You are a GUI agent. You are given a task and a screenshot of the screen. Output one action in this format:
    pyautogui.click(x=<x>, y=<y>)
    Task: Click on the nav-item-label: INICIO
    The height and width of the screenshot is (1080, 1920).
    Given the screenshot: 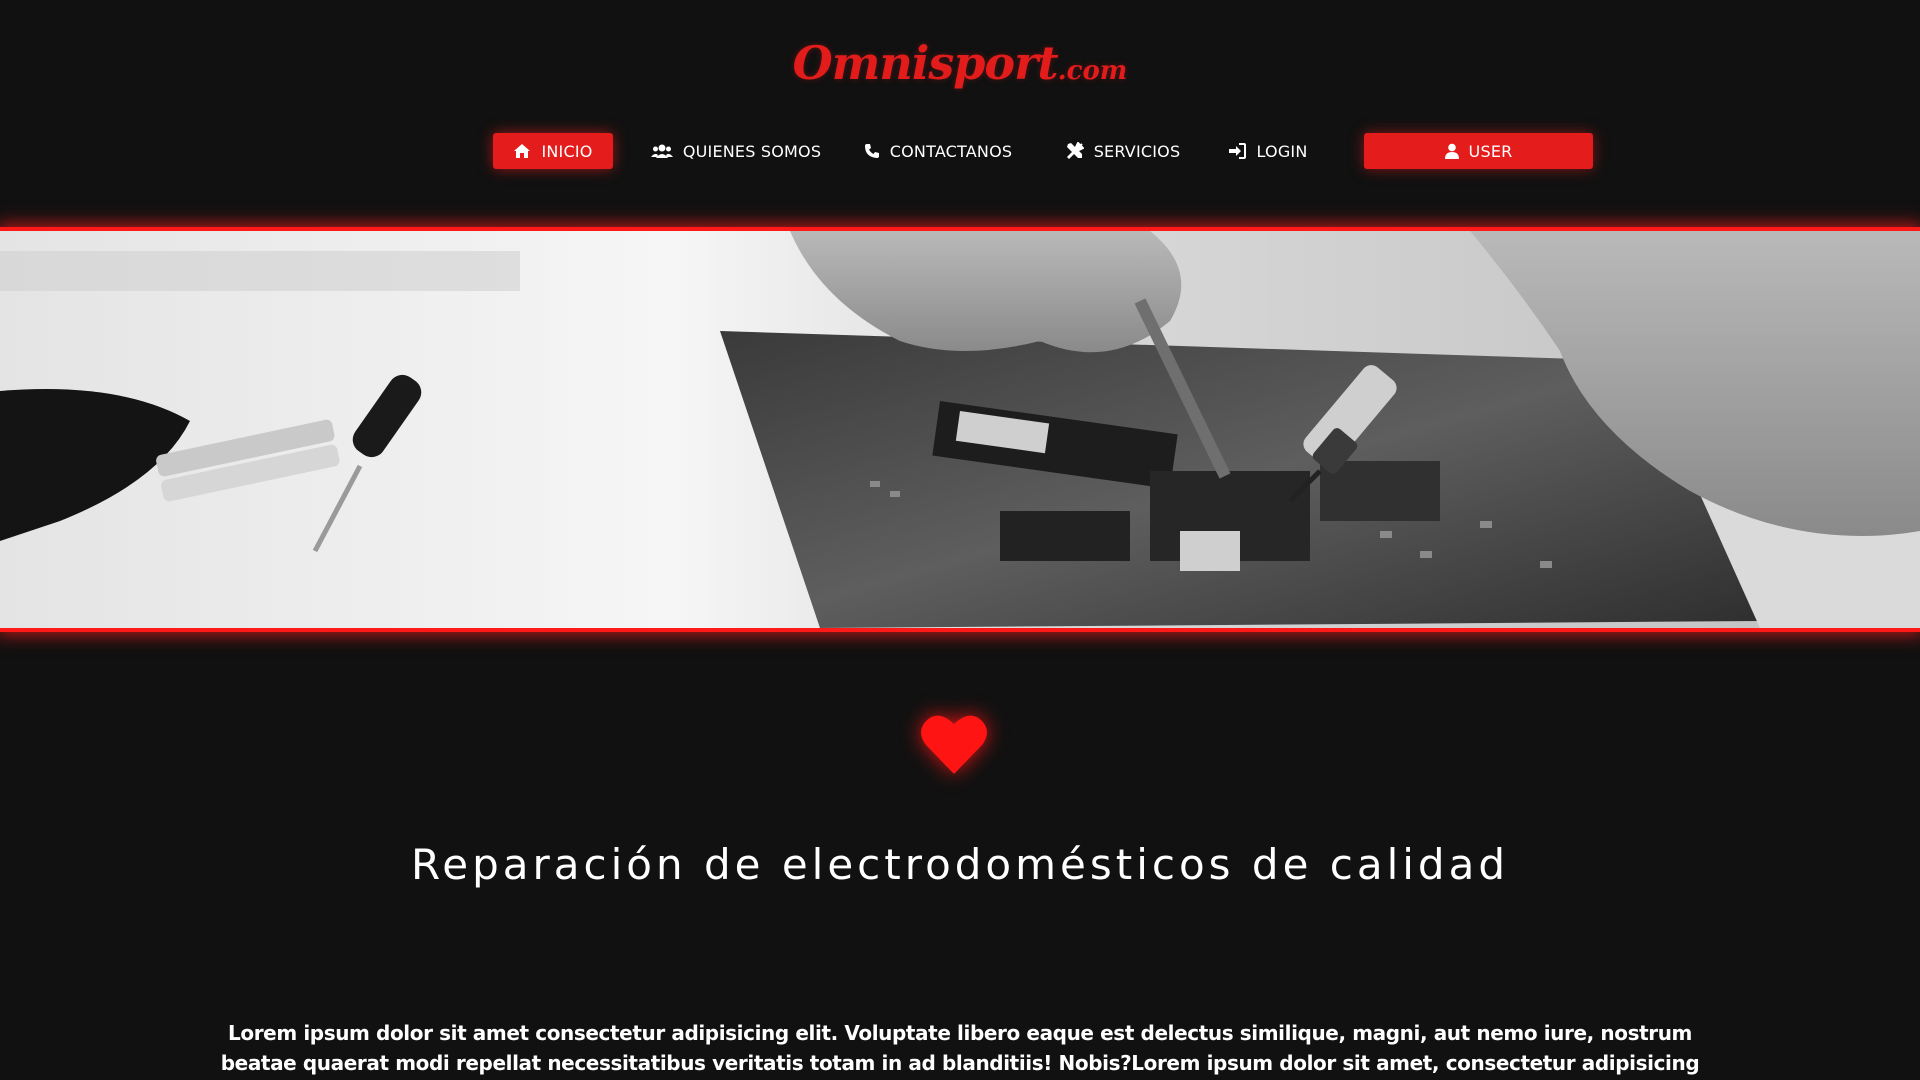 What is the action you would take?
    pyautogui.click(x=567, y=151)
    